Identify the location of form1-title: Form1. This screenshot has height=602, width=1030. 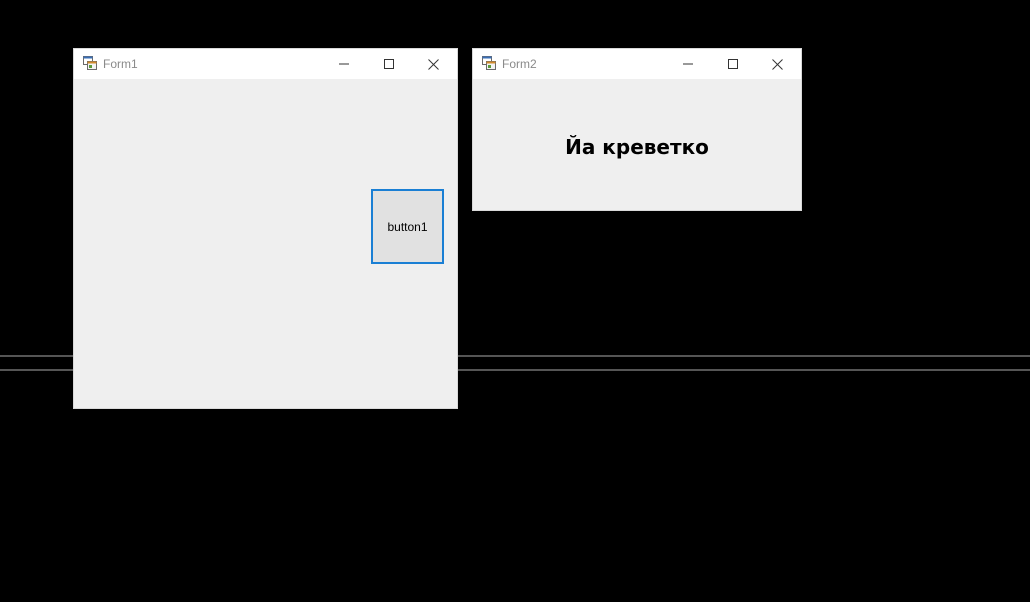
(120, 64).